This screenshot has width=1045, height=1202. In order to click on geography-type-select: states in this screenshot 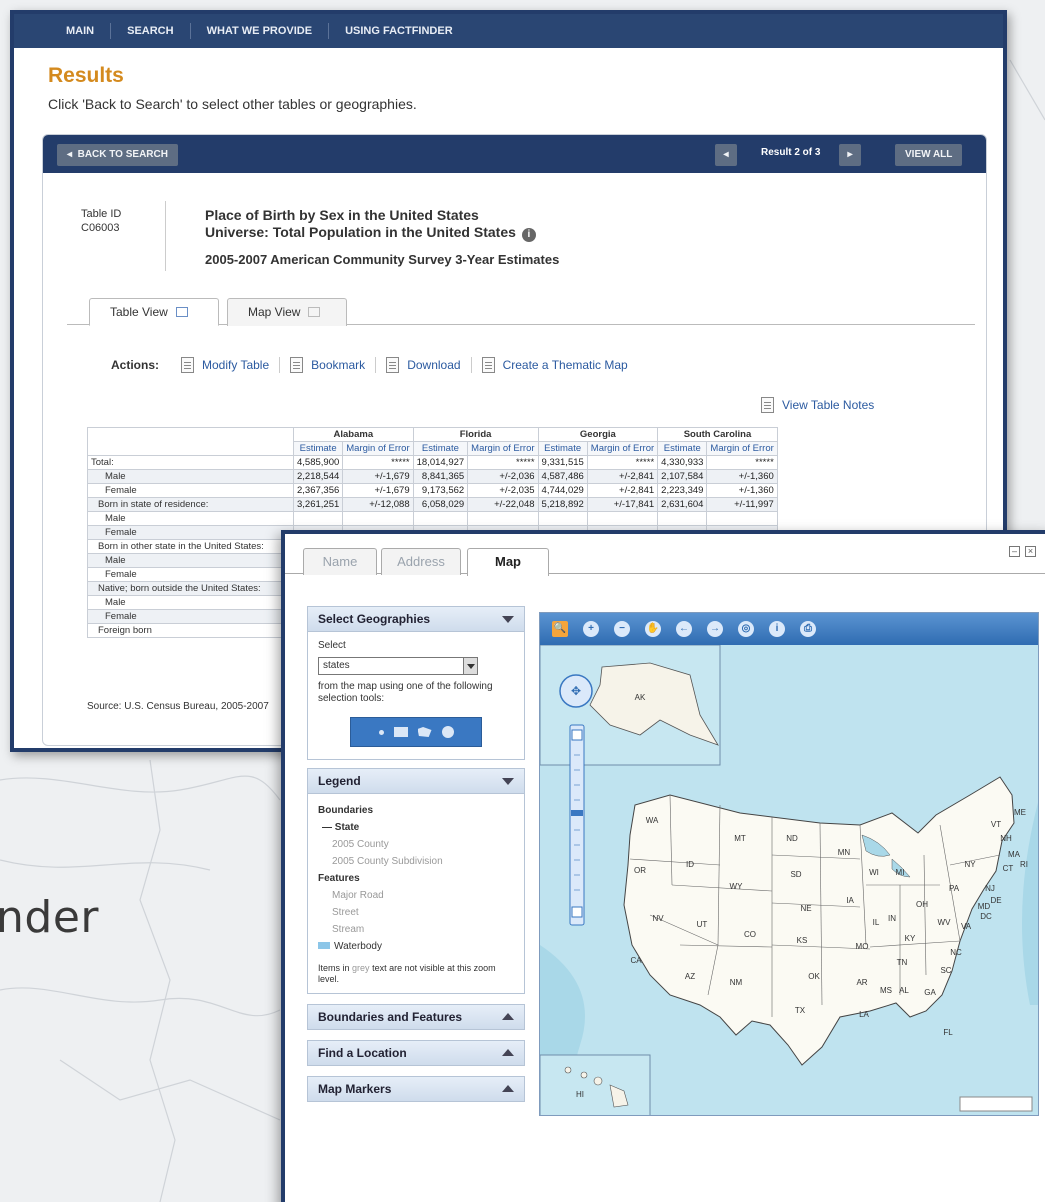, I will do `click(398, 666)`.